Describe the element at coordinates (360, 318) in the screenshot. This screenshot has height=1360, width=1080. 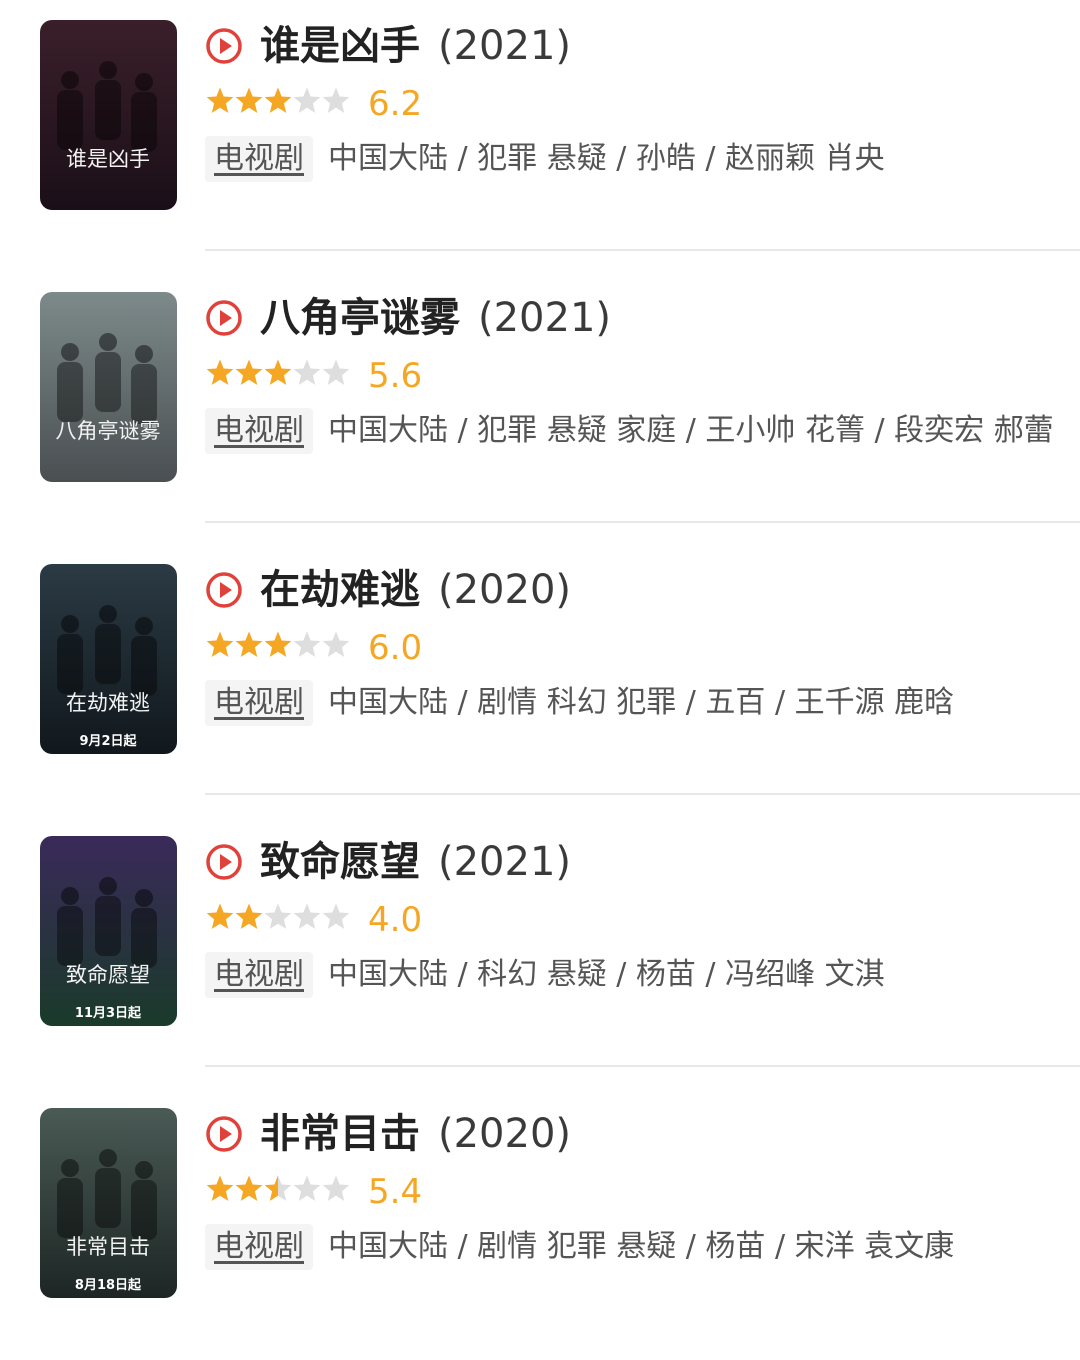
I see `title-text: 八角亭谜雾` at that location.